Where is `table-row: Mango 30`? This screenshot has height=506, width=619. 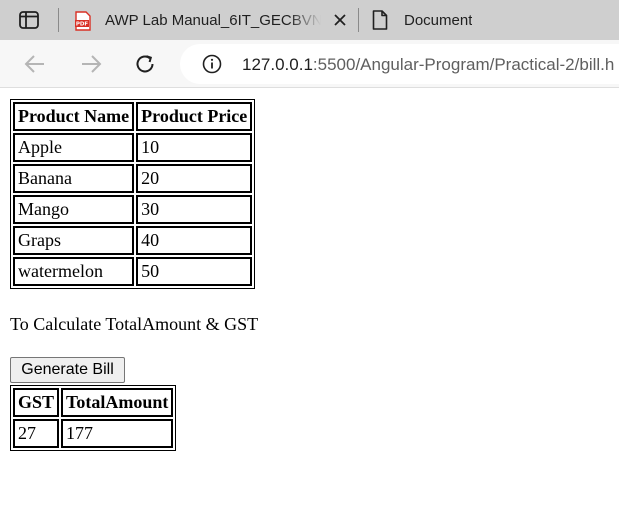 table-row: Mango 30 is located at coordinates (133, 209).